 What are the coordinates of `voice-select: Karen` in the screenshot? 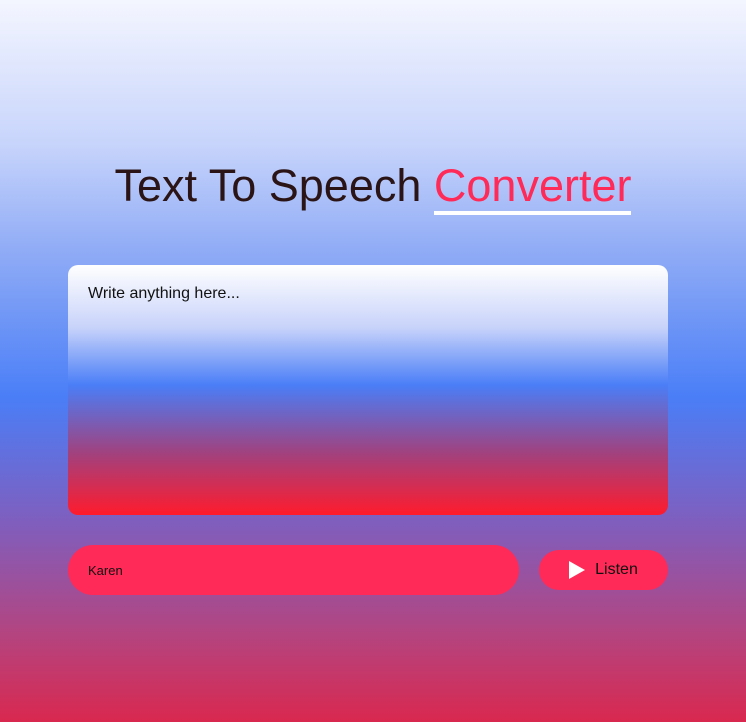 It's located at (293, 570).